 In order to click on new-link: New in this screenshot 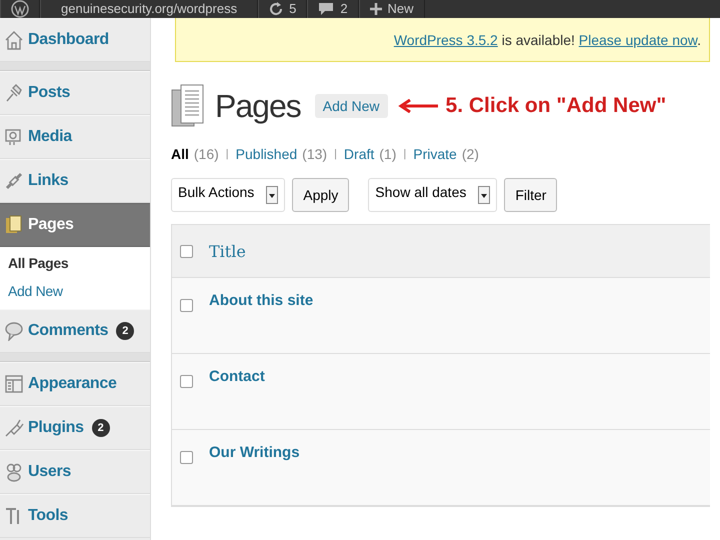, I will do `click(401, 9)`.